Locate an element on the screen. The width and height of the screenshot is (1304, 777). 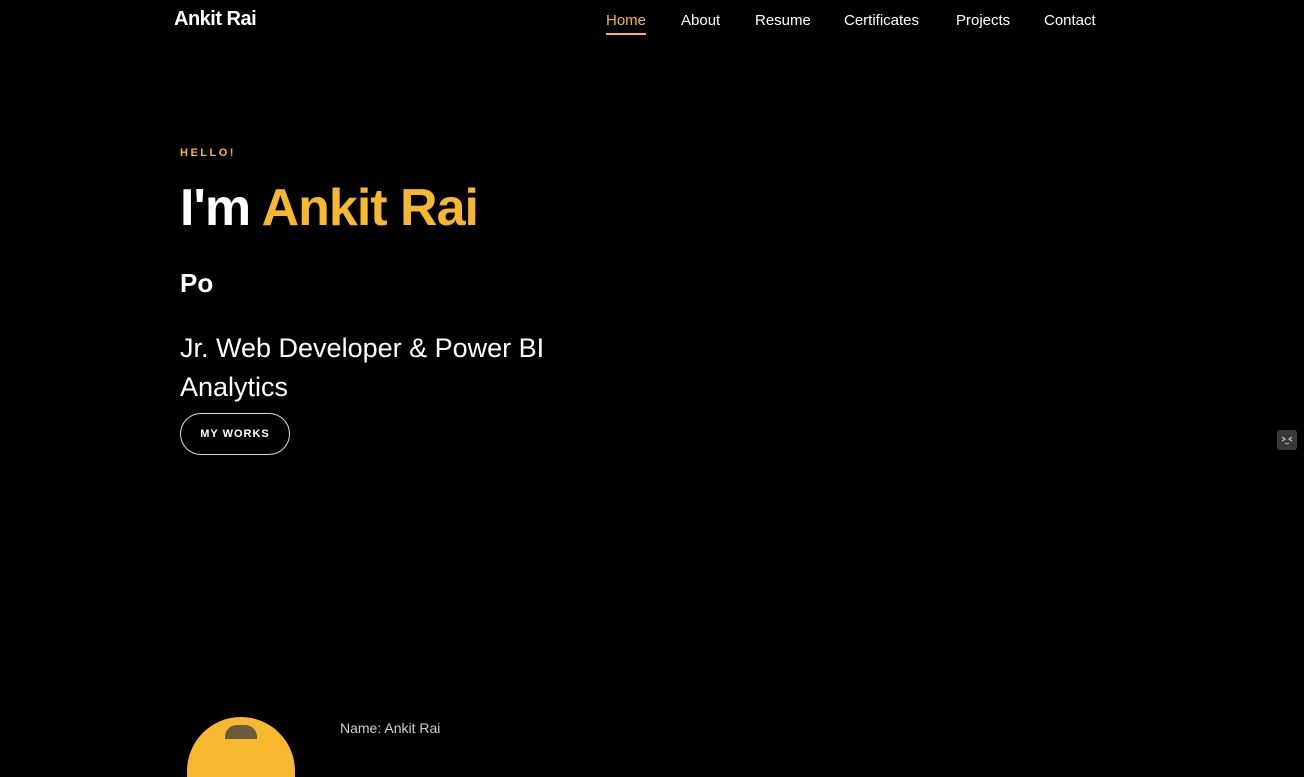
emoji-face-icon-glyph is located at coordinates (1287, 440).